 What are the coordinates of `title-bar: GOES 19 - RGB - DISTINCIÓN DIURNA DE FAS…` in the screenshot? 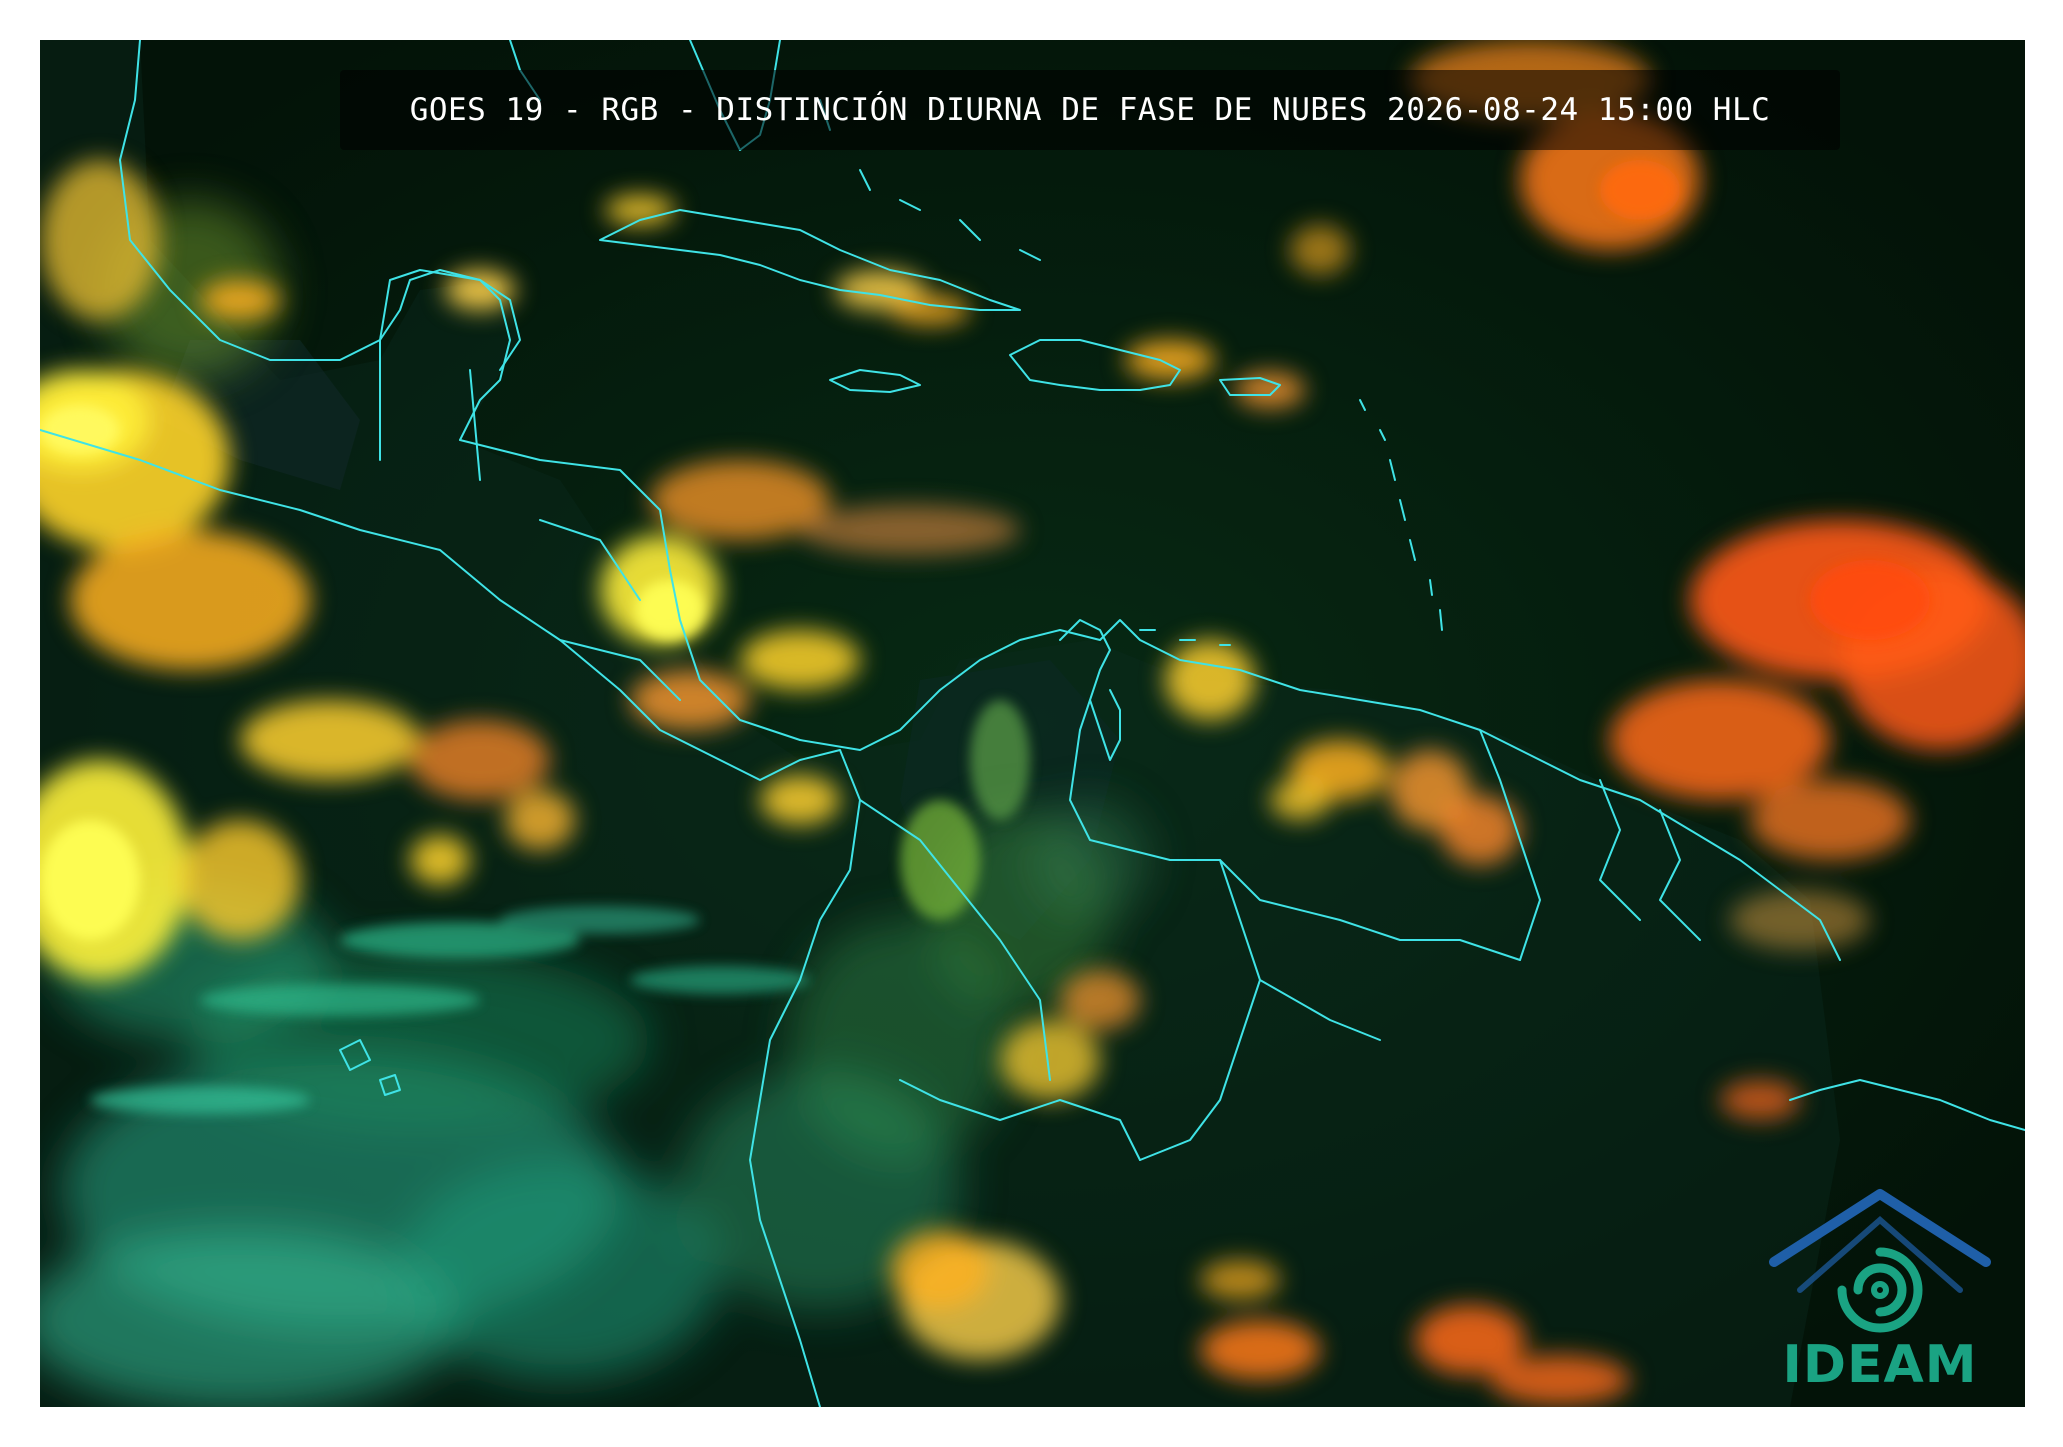 It's located at (1090, 110).